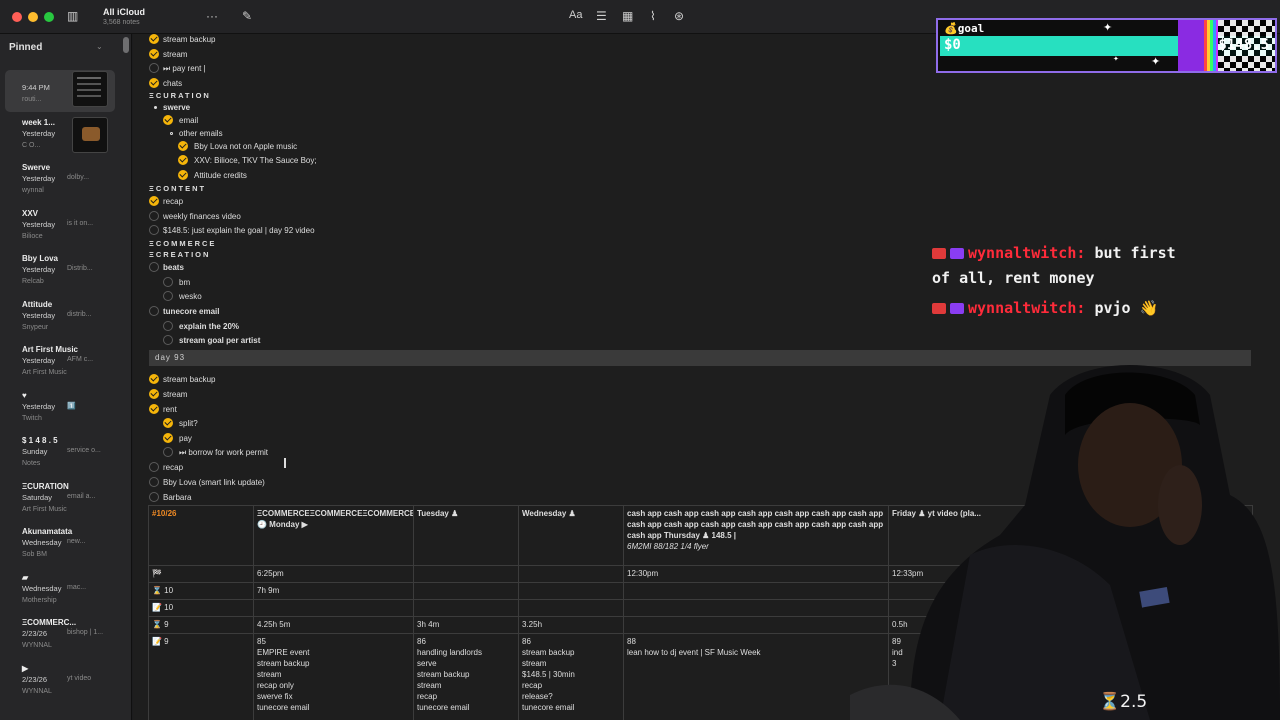  Describe the element at coordinates (333, 625) in the screenshot. I see `table-cell: 4.25h 5m` at that location.